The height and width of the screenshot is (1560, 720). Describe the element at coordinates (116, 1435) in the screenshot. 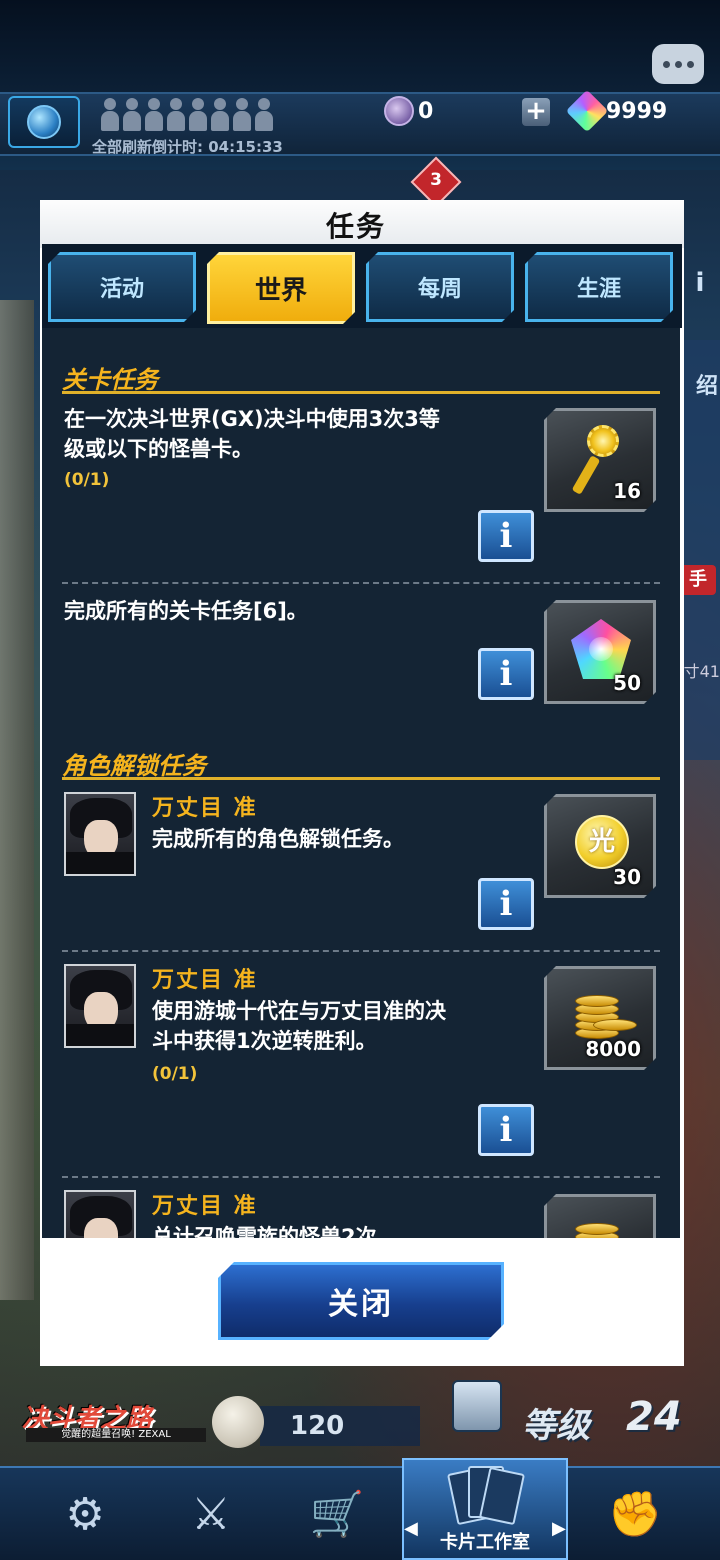

I see `duelist-road-subtitle: 觉醒的超量召唤! ZEXAL` at that location.